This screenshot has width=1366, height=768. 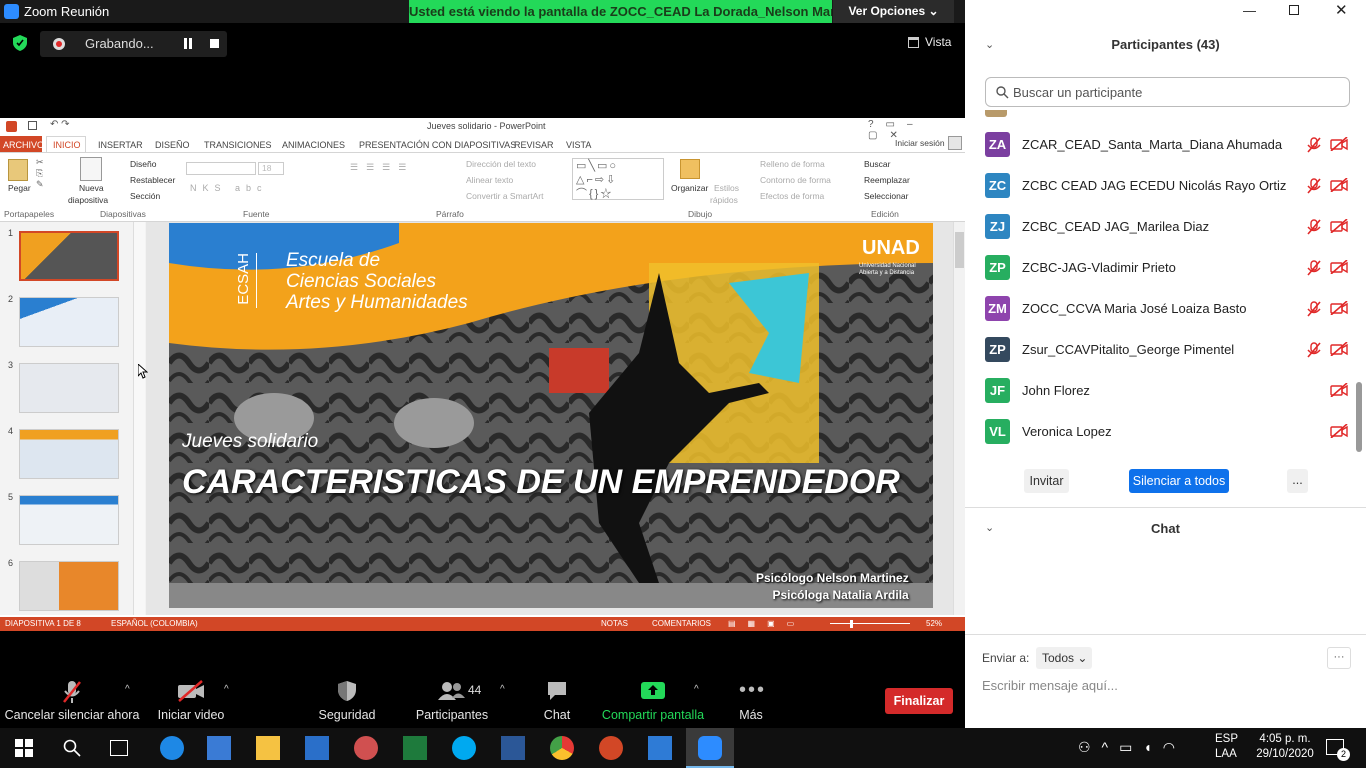 What do you see at coordinates (72, 701) in the screenshot?
I see `mute-control: Cancelar silenciar ahora` at bounding box center [72, 701].